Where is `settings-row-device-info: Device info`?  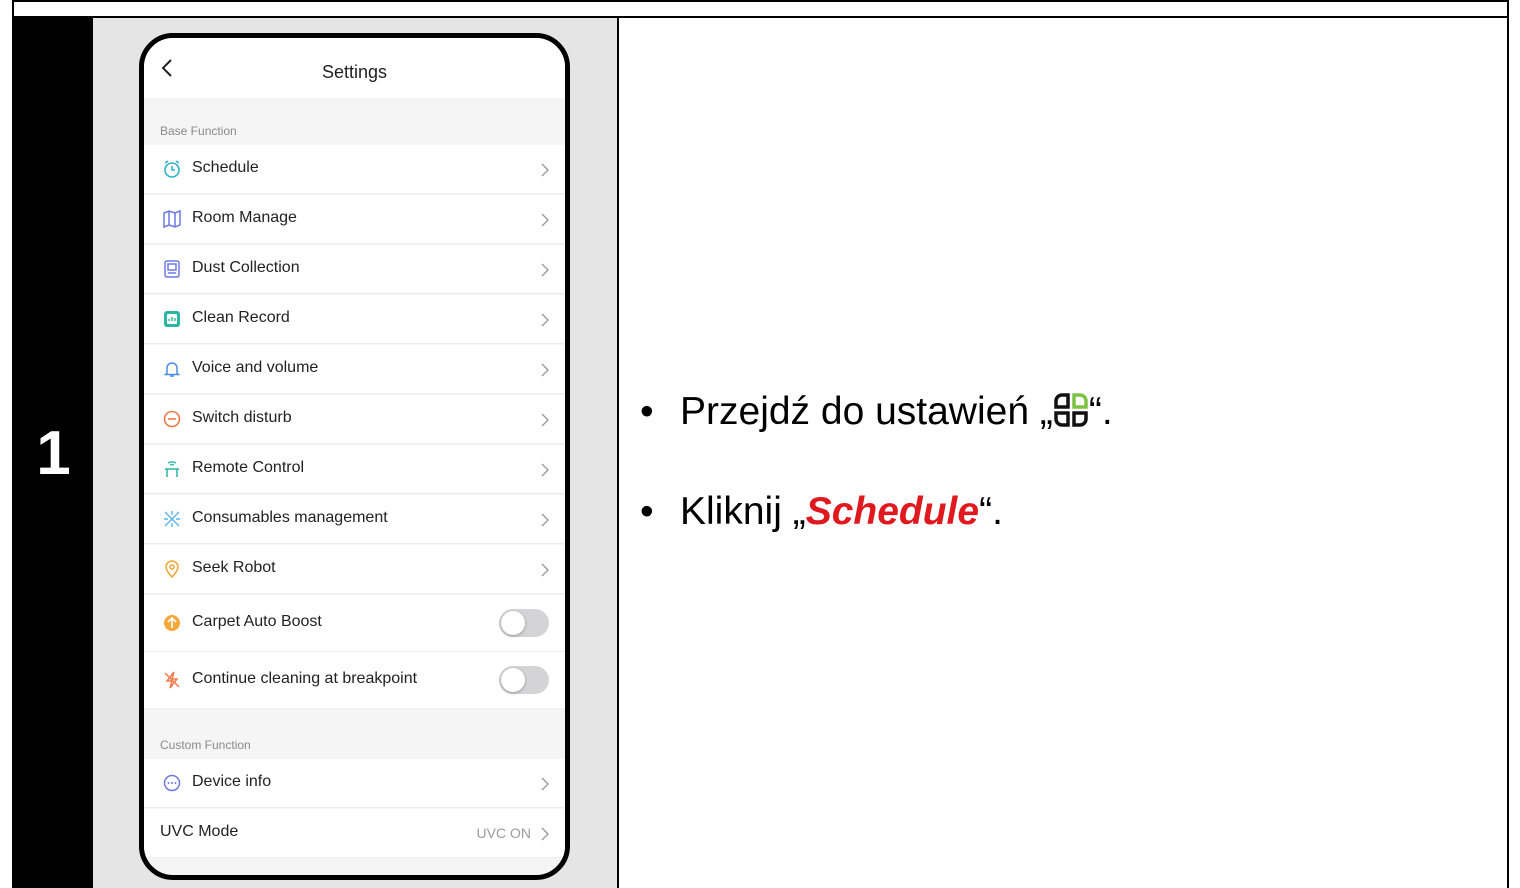 settings-row-device-info: Device info is located at coordinates (354, 783).